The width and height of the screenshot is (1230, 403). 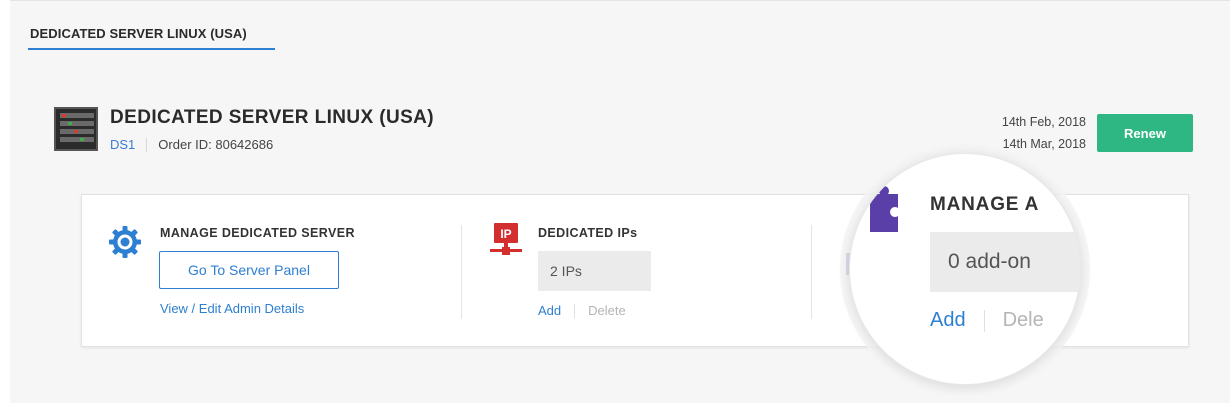 What do you see at coordinates (76, 129) in the screenshot?
I see `server-rack-icon` at bounding box center [76, 129].